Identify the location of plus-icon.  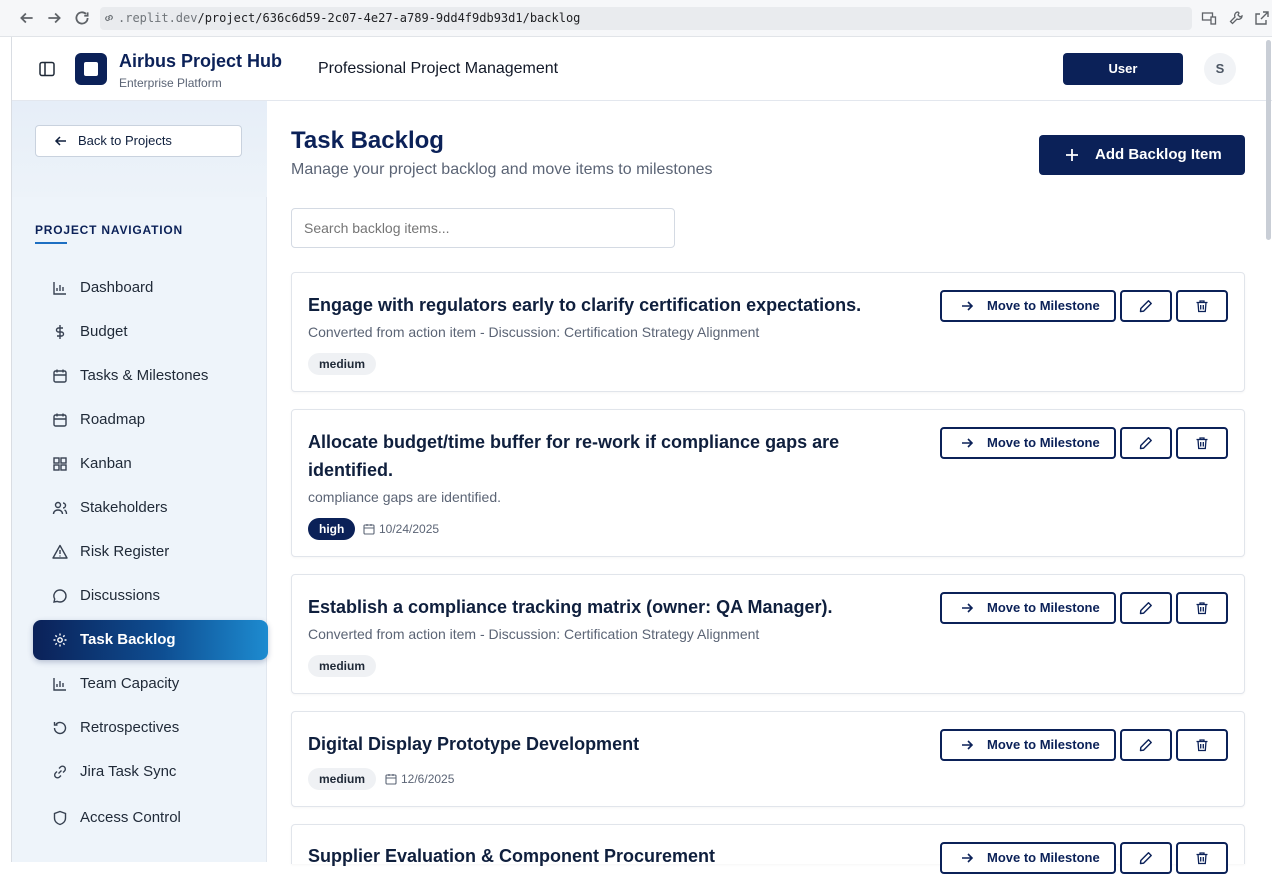
(1072, 155).